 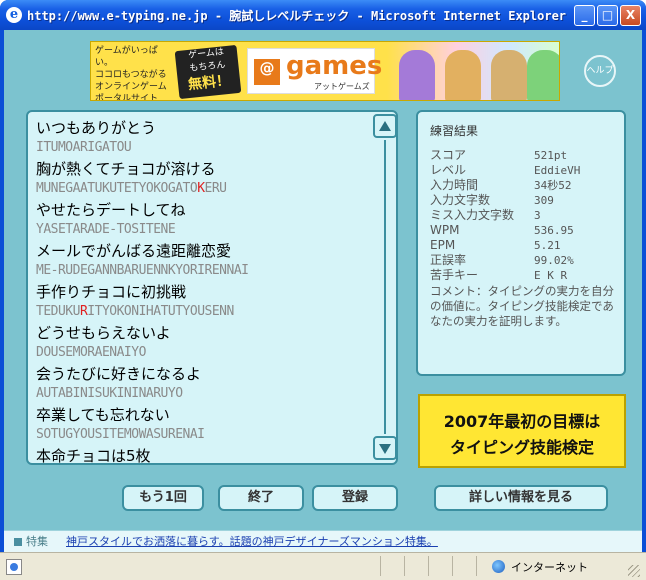 I want to click on typing-line-romaji: TEDUKURITYOKONIHATUTYOUSENN, so click(x=135, y=311).